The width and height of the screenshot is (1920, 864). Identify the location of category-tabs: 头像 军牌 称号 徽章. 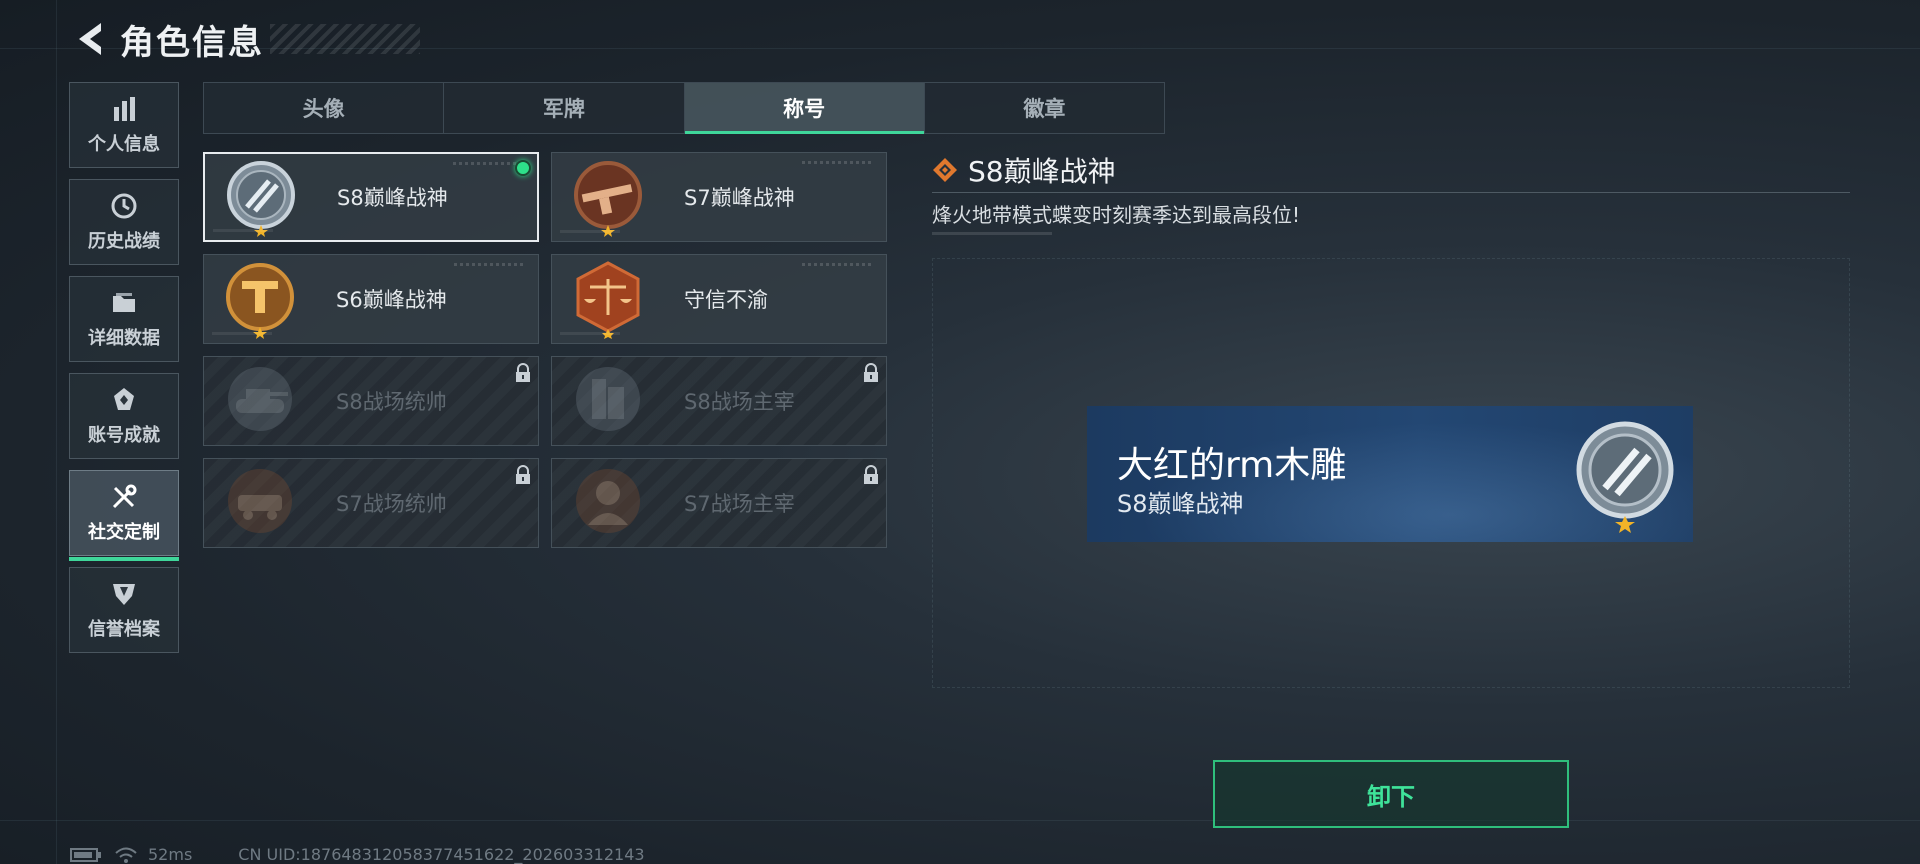
(684, 108).